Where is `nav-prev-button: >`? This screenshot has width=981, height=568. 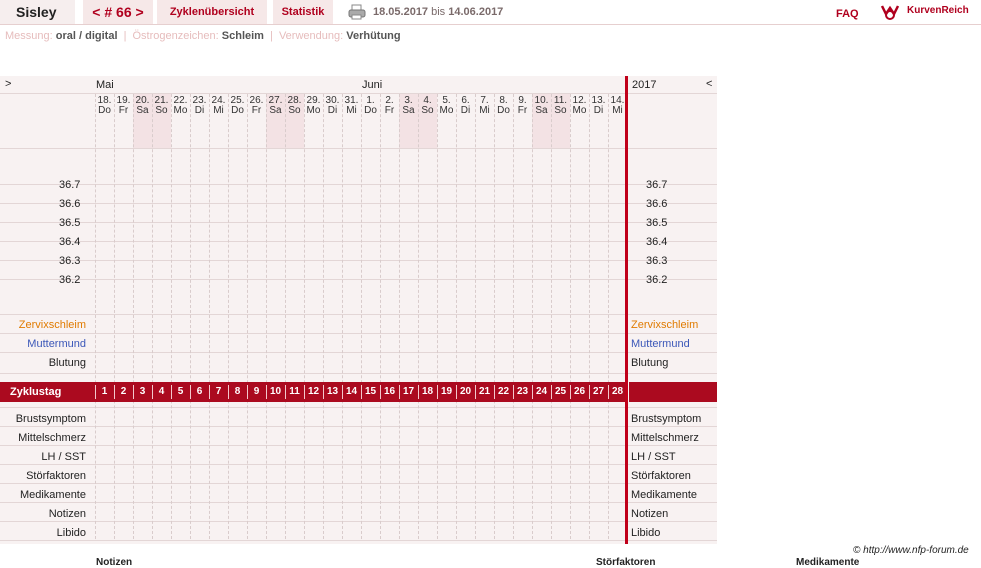 nav-prev-button: > is located at coordinates (8, 84).